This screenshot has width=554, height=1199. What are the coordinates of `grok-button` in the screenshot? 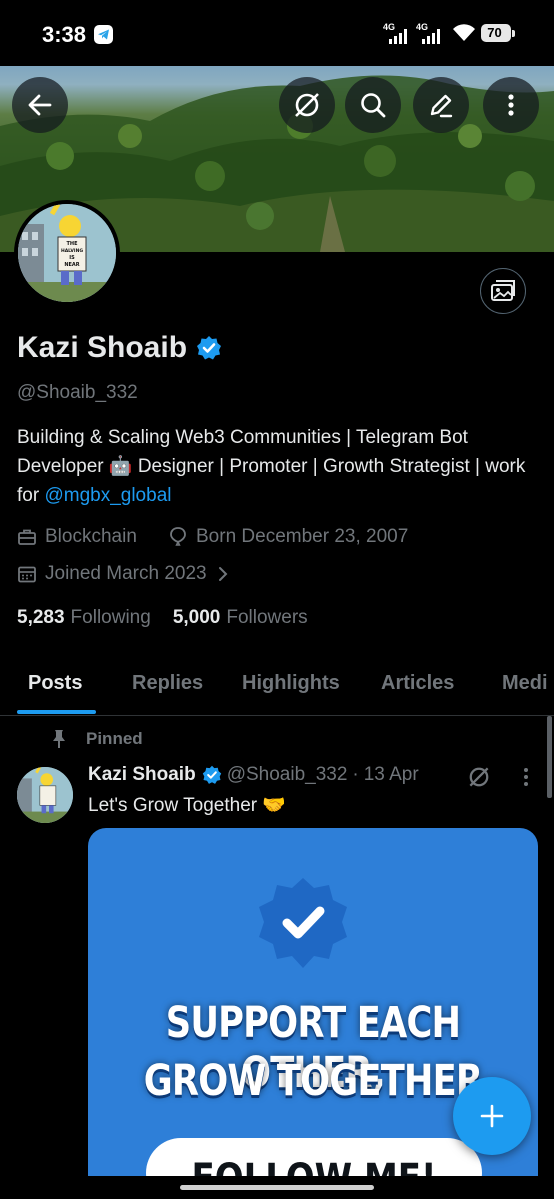 It's located at (307, 105).